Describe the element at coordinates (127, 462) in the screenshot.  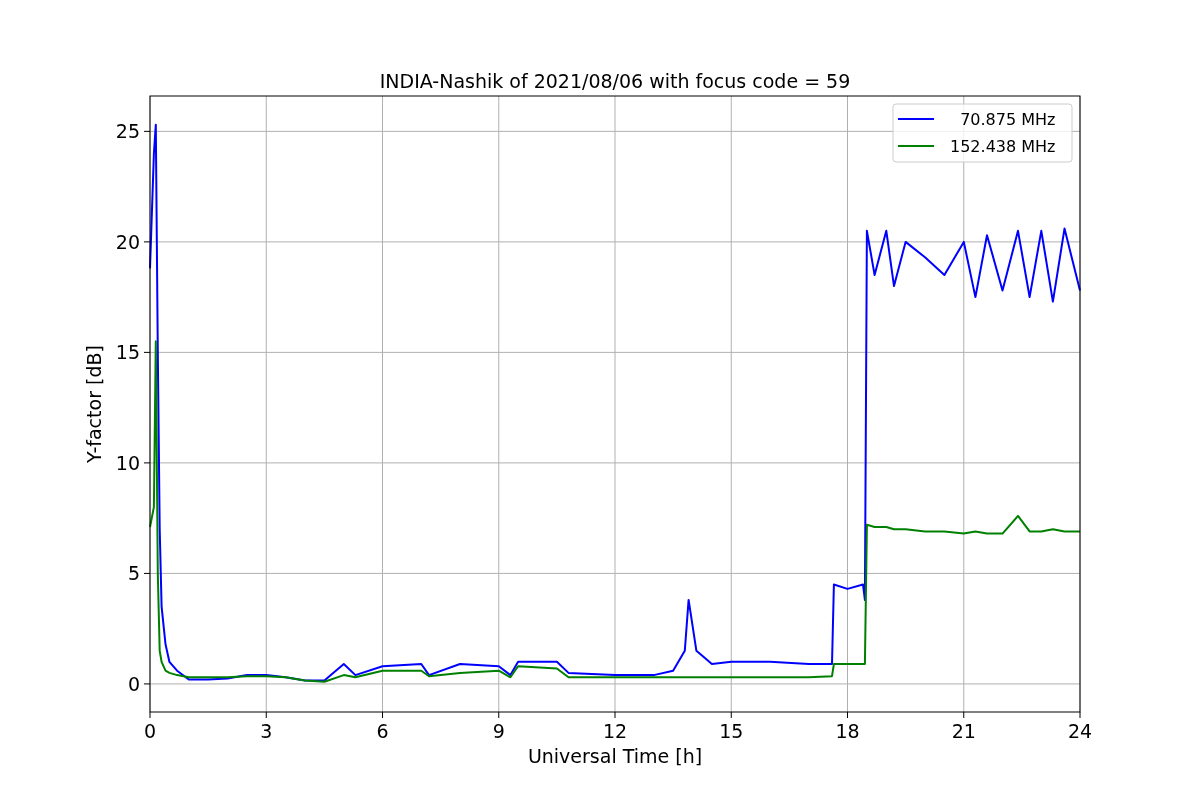
I see `y-tick-label: 10` at that location.